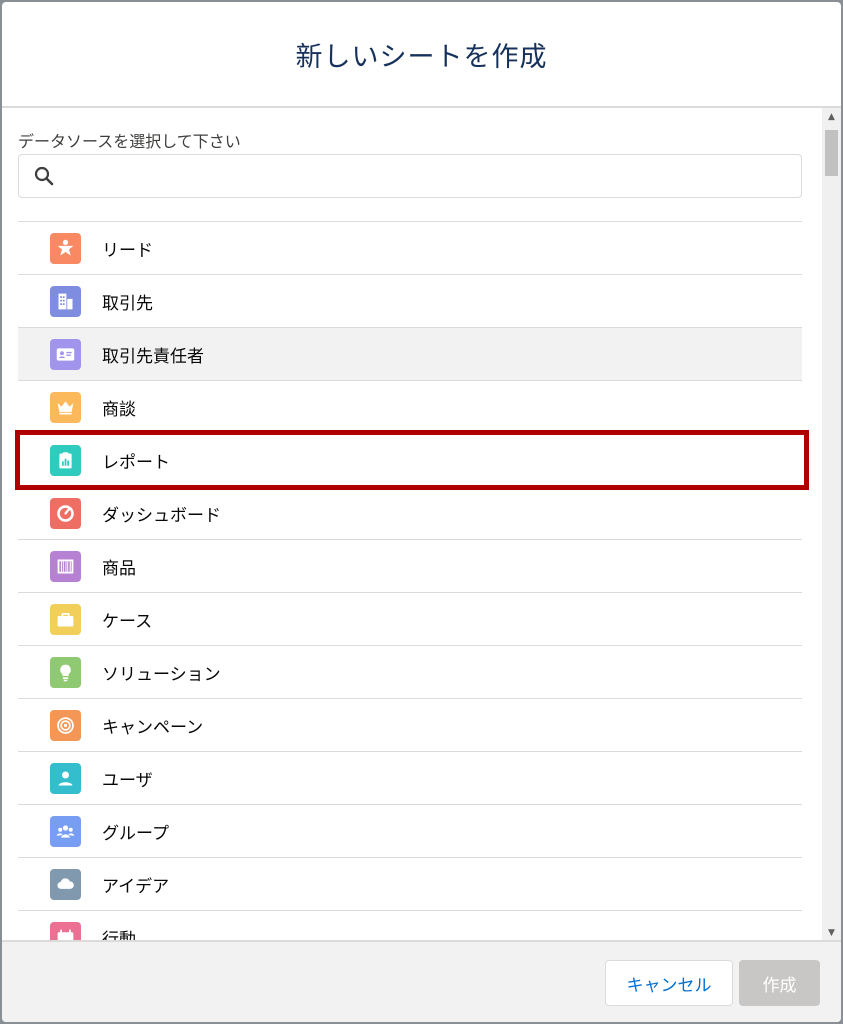 This screenshot has width=843, height=1024. Describe the element at coordinates (65, 460) in the screenshot. I see `report-icon` at that location.